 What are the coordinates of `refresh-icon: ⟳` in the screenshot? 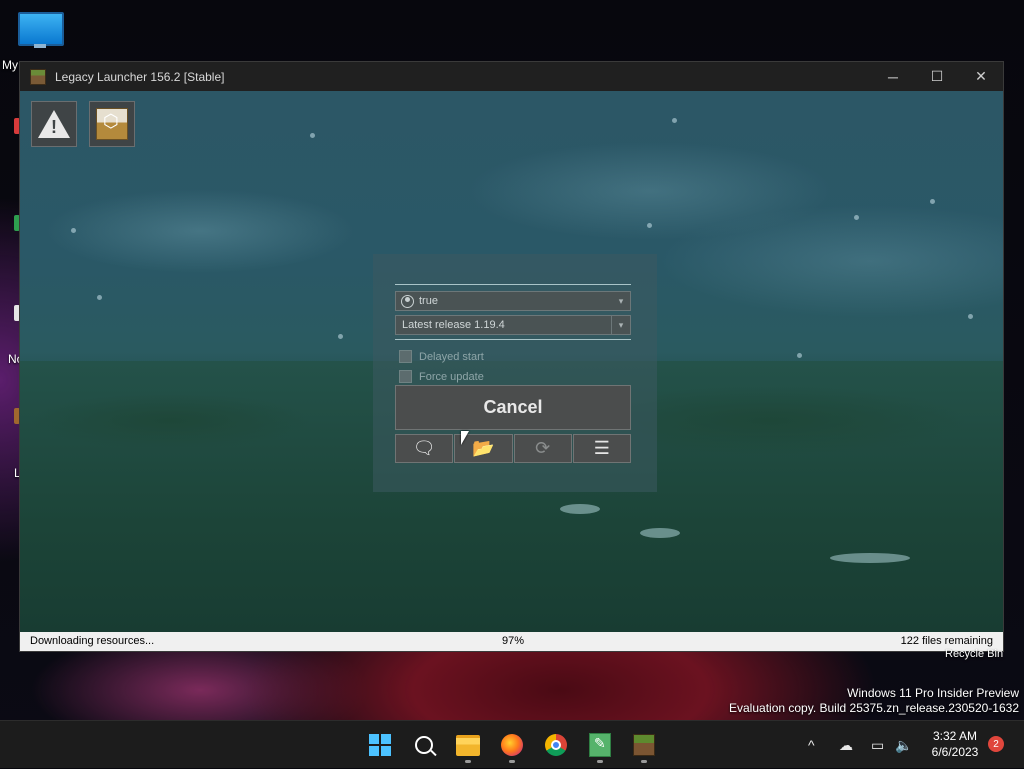 It's located at (543, 448).